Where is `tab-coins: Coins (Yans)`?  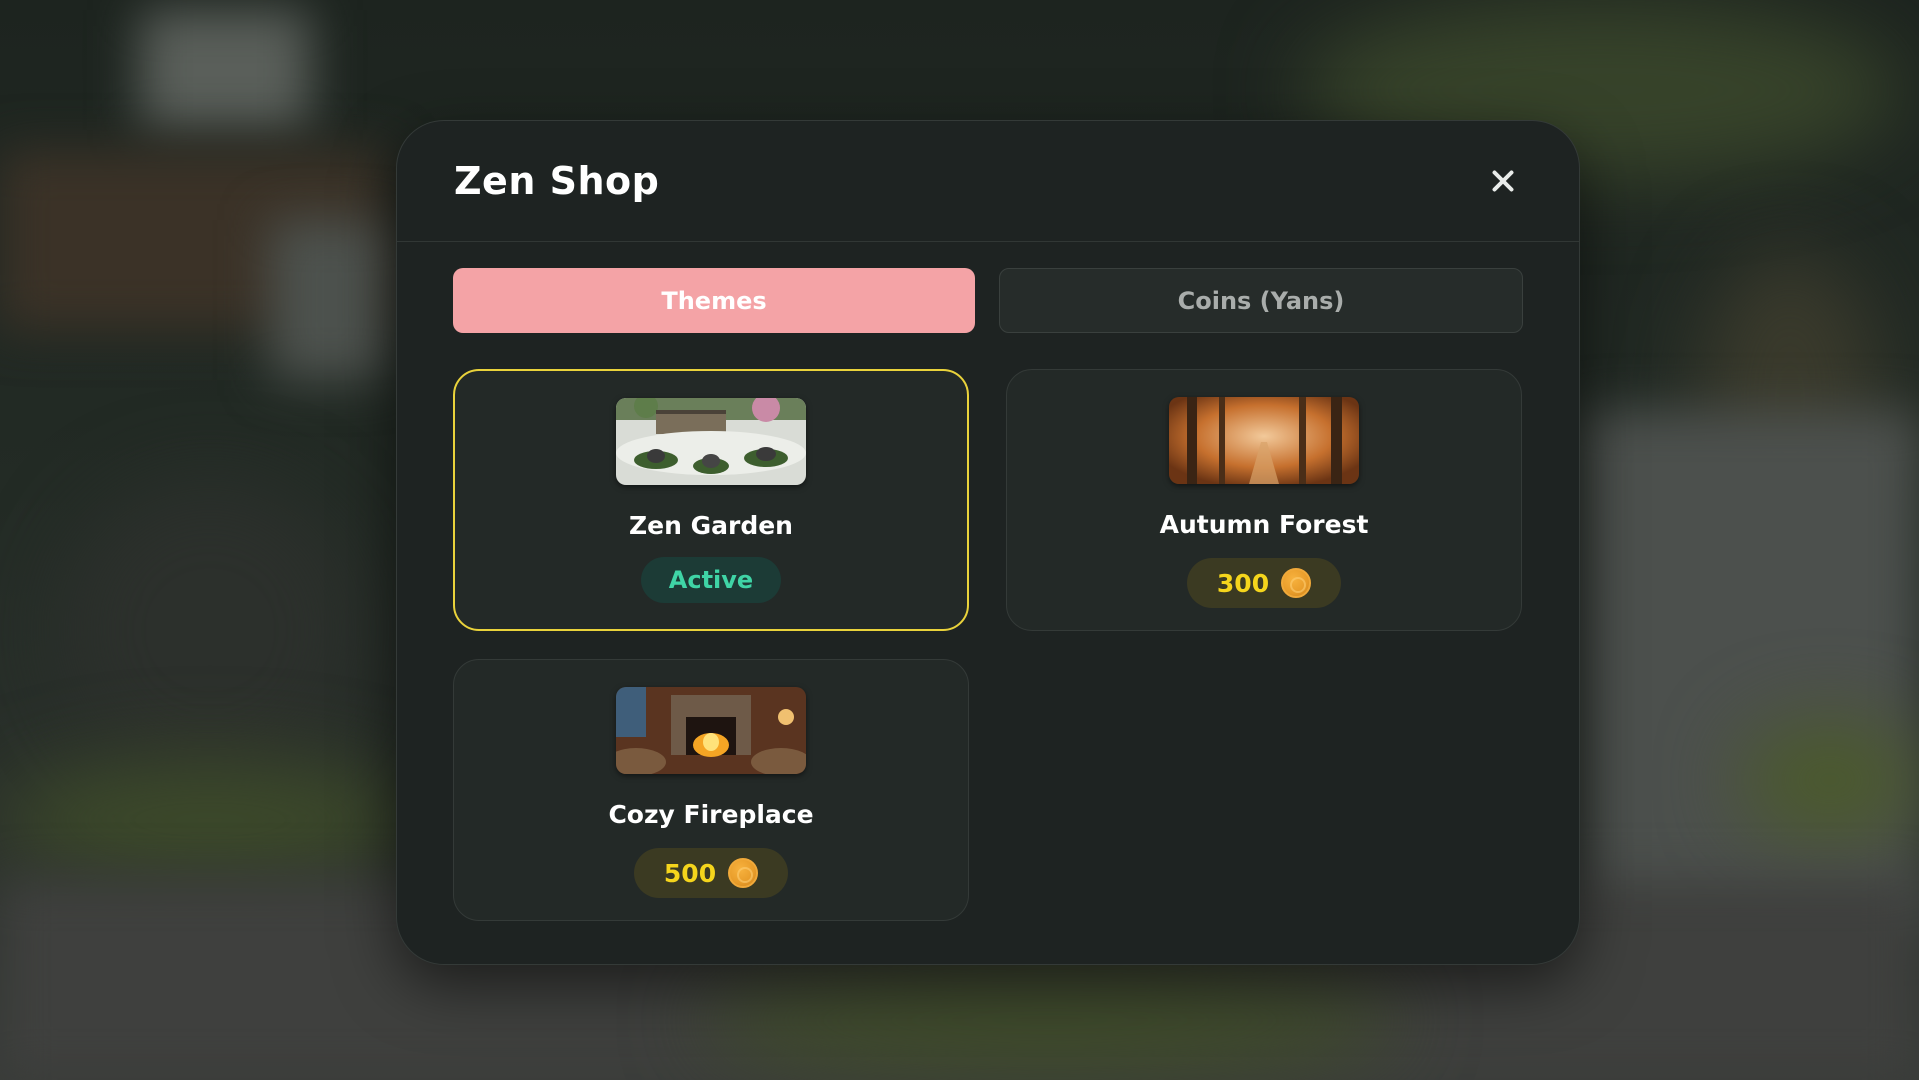
tab-coins: Coins (Yans) is located at coordinates (1261, 300).